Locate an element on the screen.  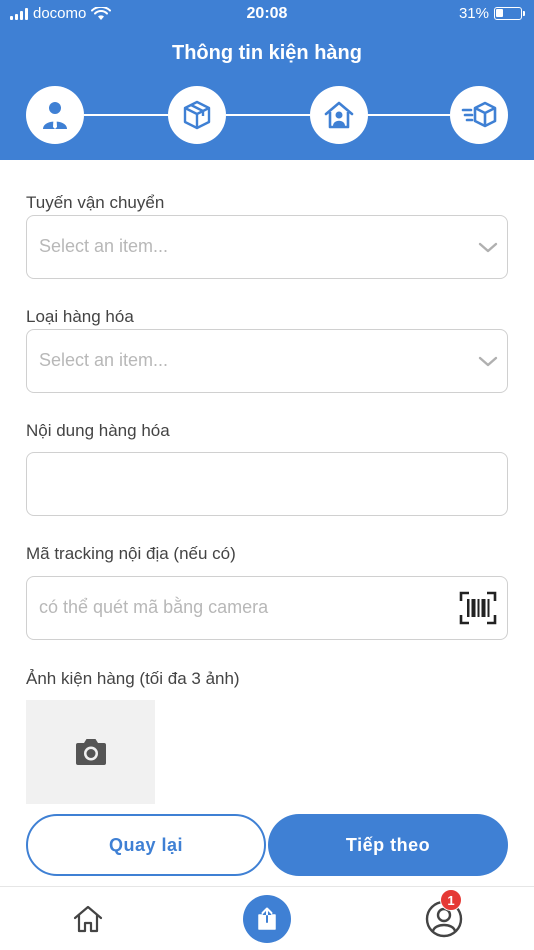
step-package is located at coordinates (197, 115).